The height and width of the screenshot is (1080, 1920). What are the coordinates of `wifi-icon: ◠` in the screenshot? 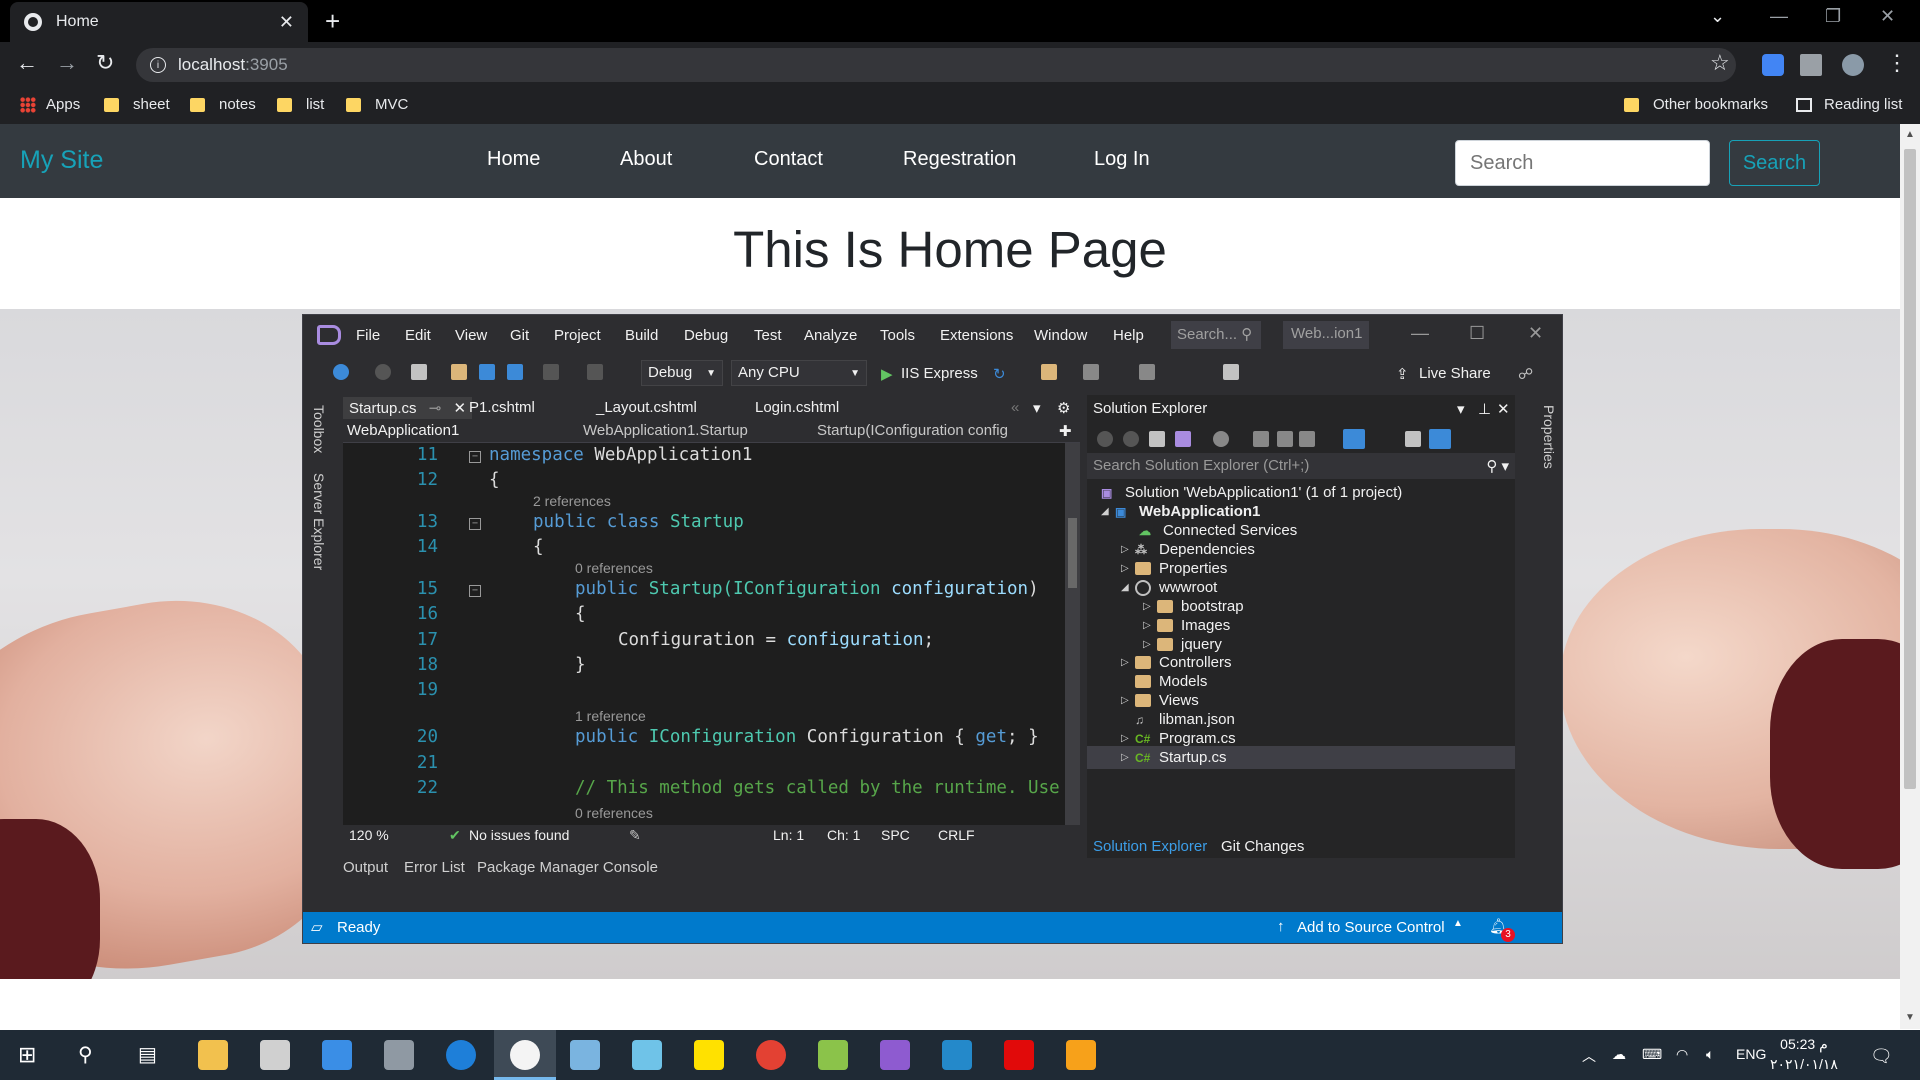 It's located at (1682, 1054).